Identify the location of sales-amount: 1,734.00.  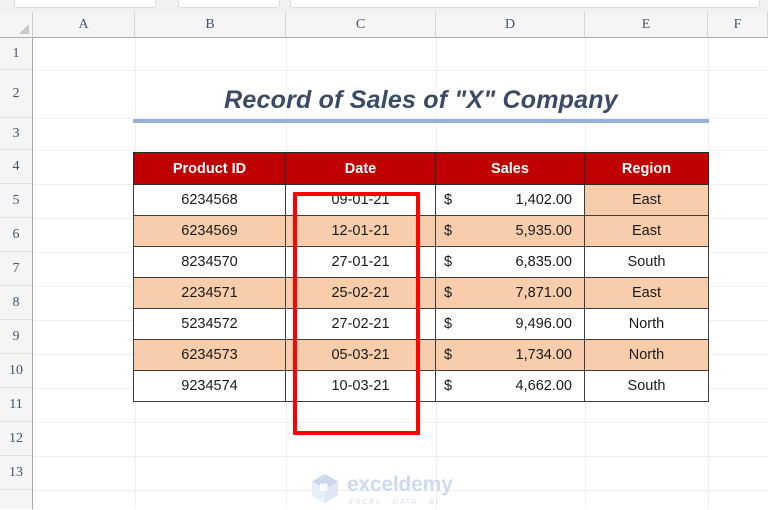
(543, 355).